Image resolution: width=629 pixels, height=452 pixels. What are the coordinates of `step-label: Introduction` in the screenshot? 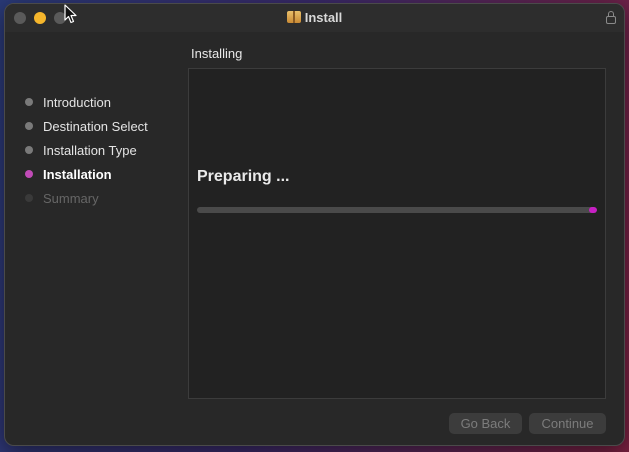 It's located at (77, 102).